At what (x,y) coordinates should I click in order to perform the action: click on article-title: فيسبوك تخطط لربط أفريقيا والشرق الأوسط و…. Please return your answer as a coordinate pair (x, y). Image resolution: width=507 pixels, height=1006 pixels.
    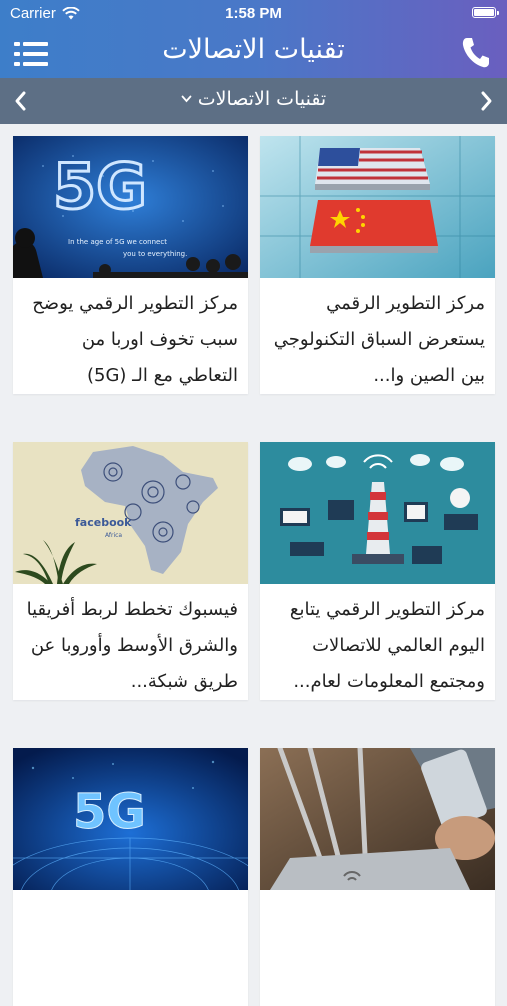
    Looking at the image, I should click on (132, 645).